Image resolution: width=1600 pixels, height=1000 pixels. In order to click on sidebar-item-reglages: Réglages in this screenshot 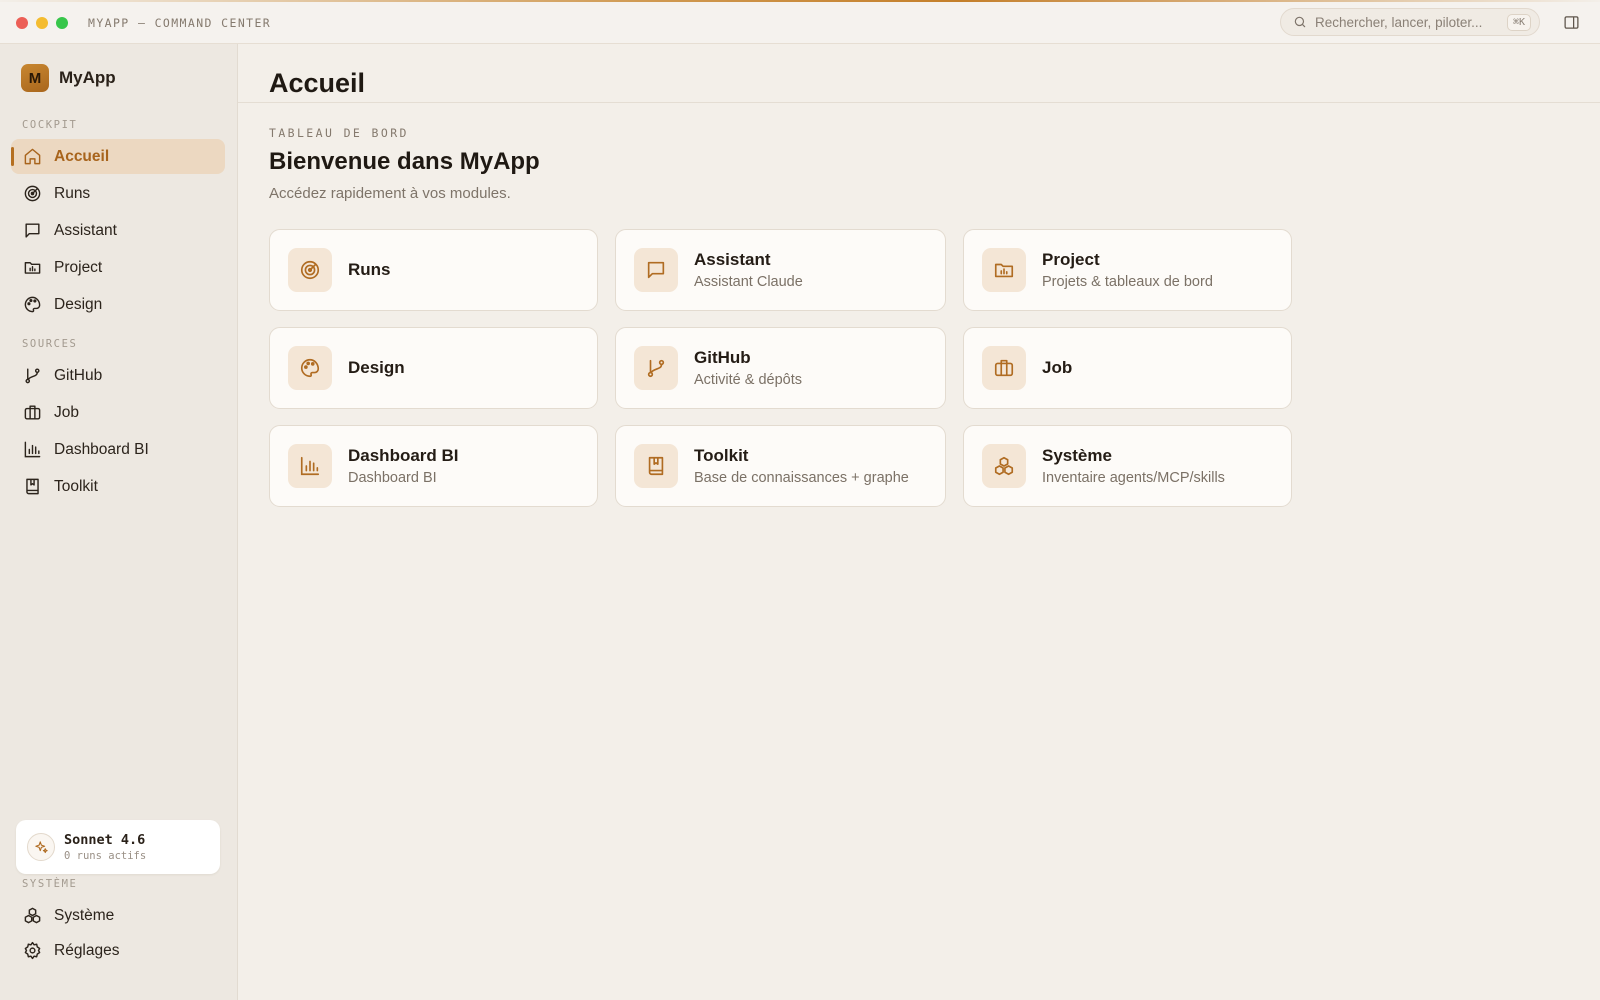, I will do `click(118, 950)`.